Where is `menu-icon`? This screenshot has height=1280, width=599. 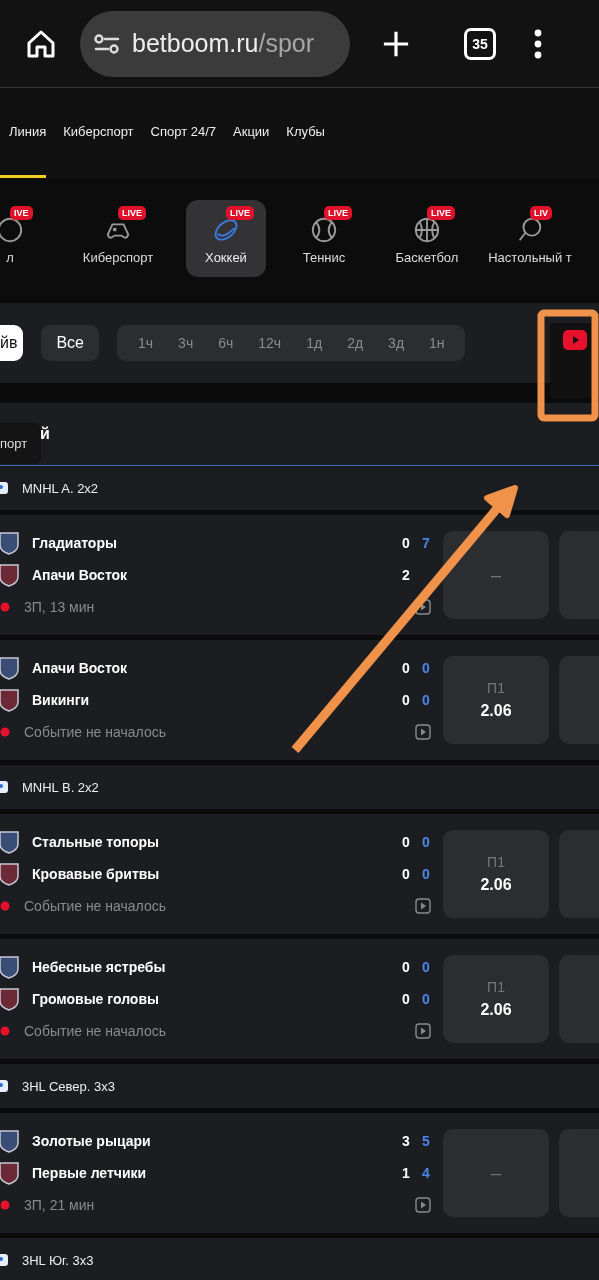
menu-icon is located at coordinates (538, 43).